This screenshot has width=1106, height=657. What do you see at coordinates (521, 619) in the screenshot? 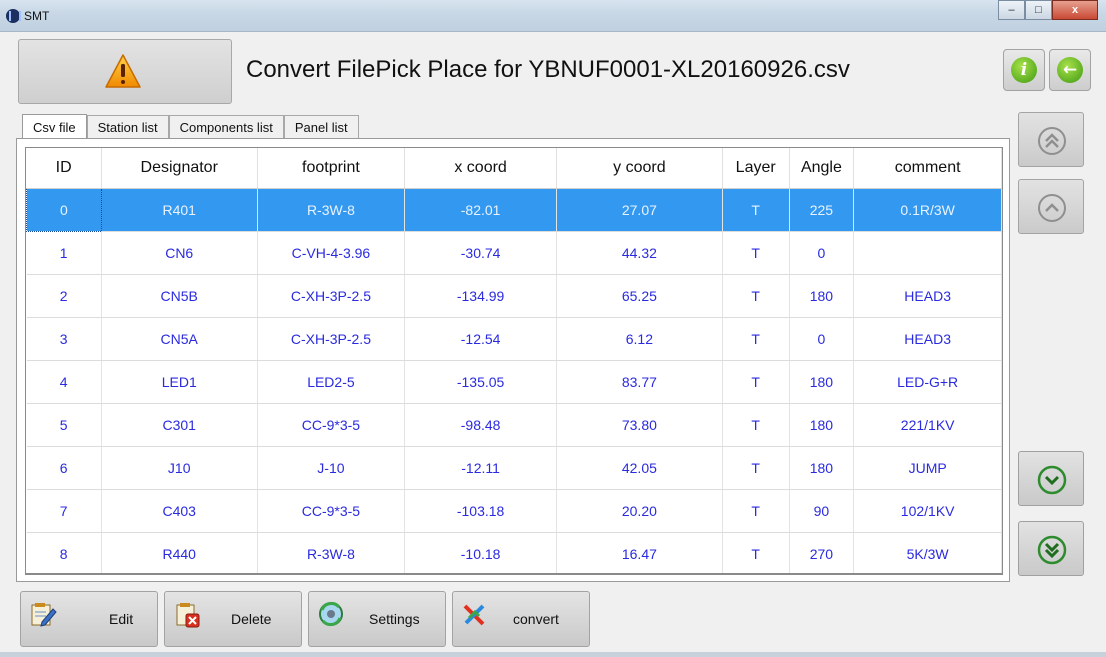
I see `convert-button: convert` at bounding box center [521, 619].